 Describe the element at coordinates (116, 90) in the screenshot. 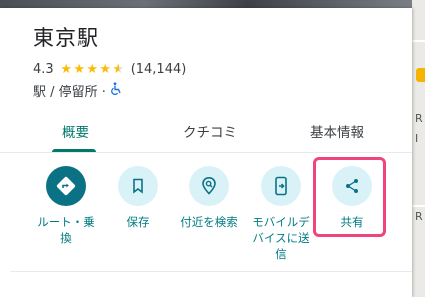

I see `wheelchair-accessible-icon` at that location.